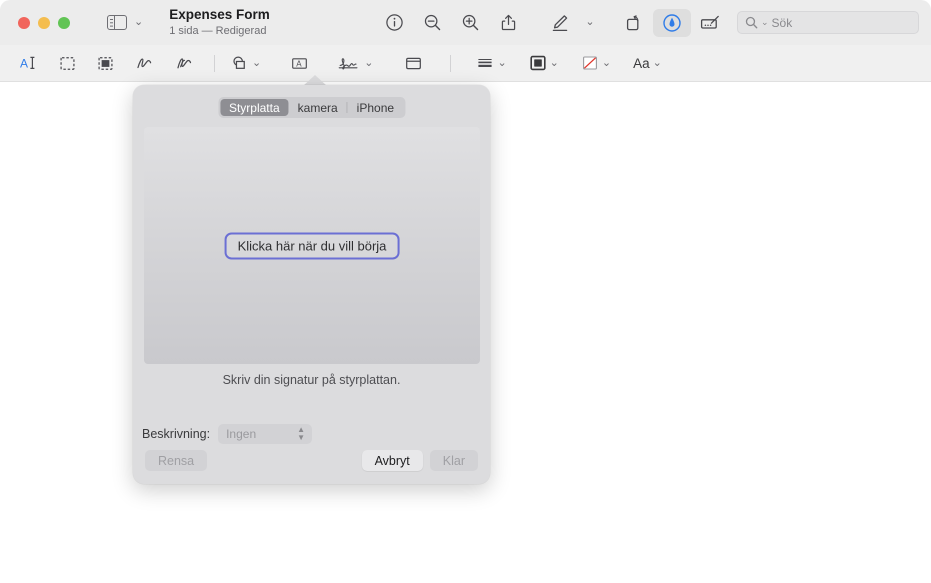 This screenshot has width=931, height=583. Describe the element at coordinates (254, 107) in the screenshot. I see `tab-trackpad: Styrplatta` at that location.